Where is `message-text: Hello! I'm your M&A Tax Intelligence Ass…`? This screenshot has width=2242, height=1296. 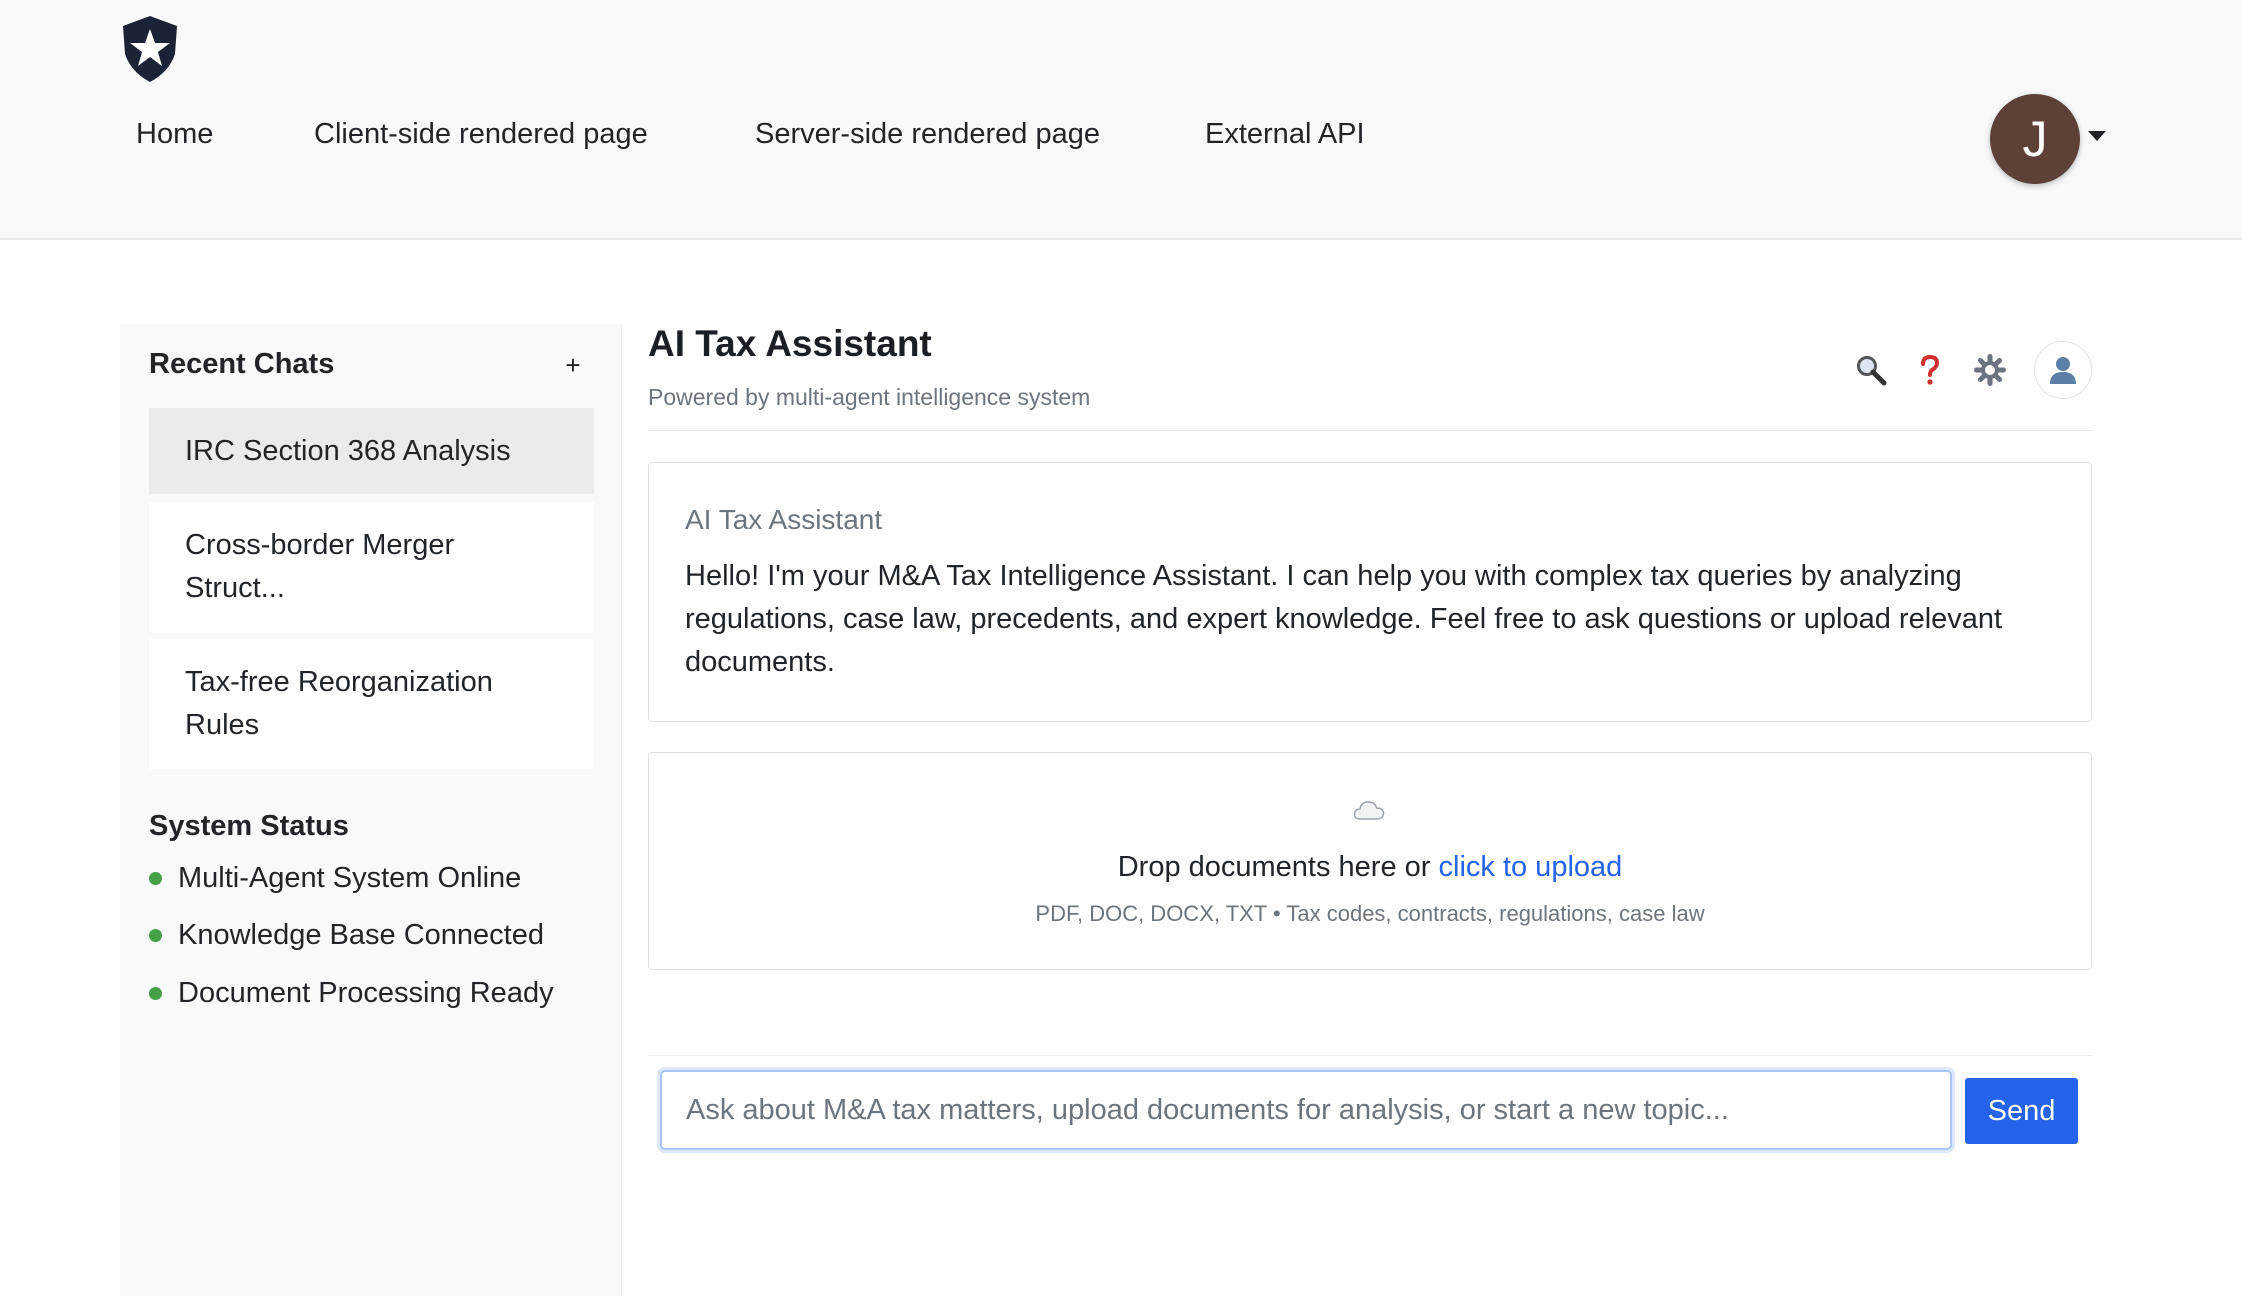
message-text: Hello! I'm your M&A Tax Intelligence Ass… is located at coordinates (1344, 619).